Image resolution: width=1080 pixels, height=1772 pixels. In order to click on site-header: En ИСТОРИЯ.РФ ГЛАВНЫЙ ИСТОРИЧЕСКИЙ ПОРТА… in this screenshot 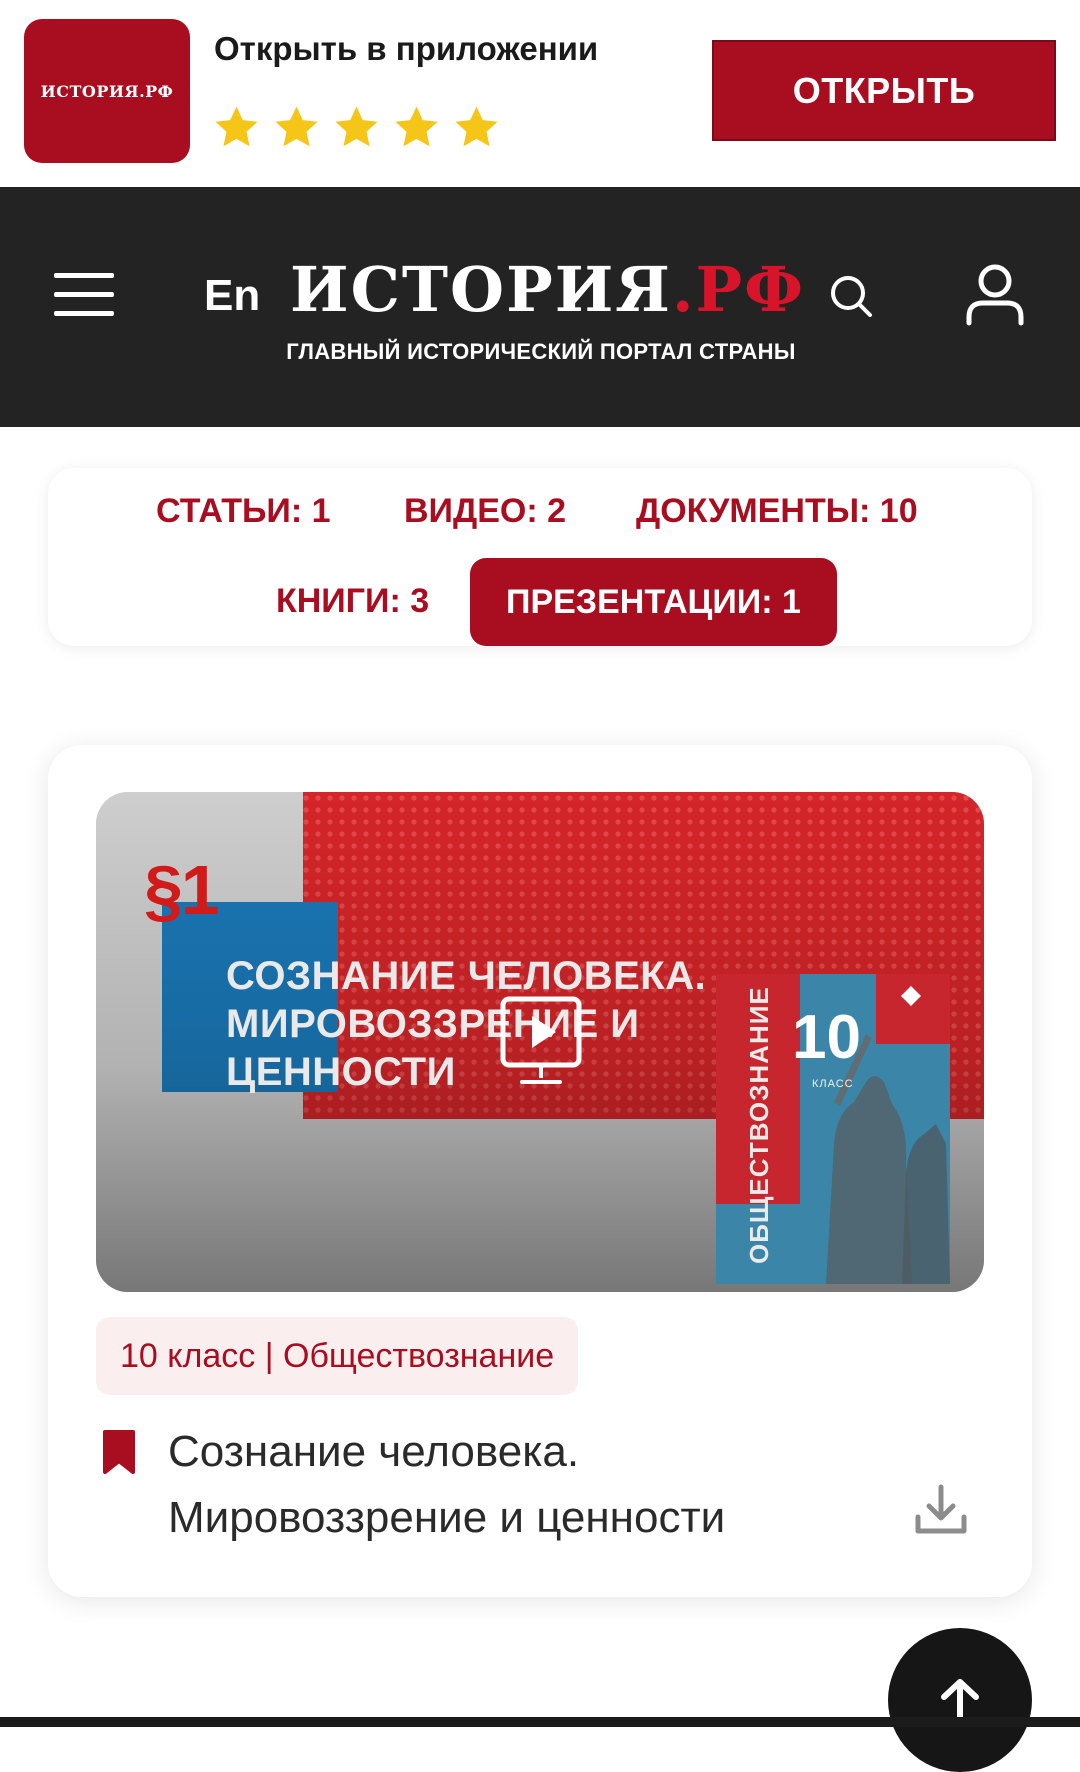, I will do `click(540, 307)`.